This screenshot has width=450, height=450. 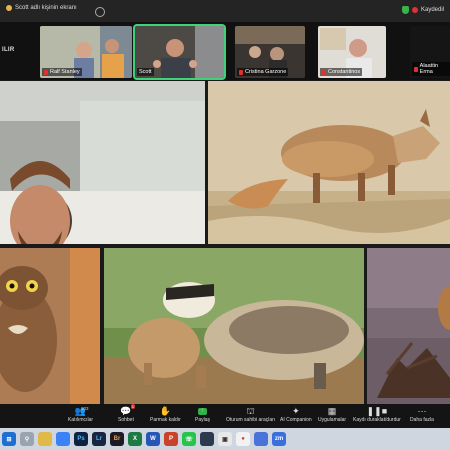 What do you see at coordinates (41, 8) in the screenshot?
I see `window-title: Scott adlı kişinin ekranı` at bounding box center [41, 8].